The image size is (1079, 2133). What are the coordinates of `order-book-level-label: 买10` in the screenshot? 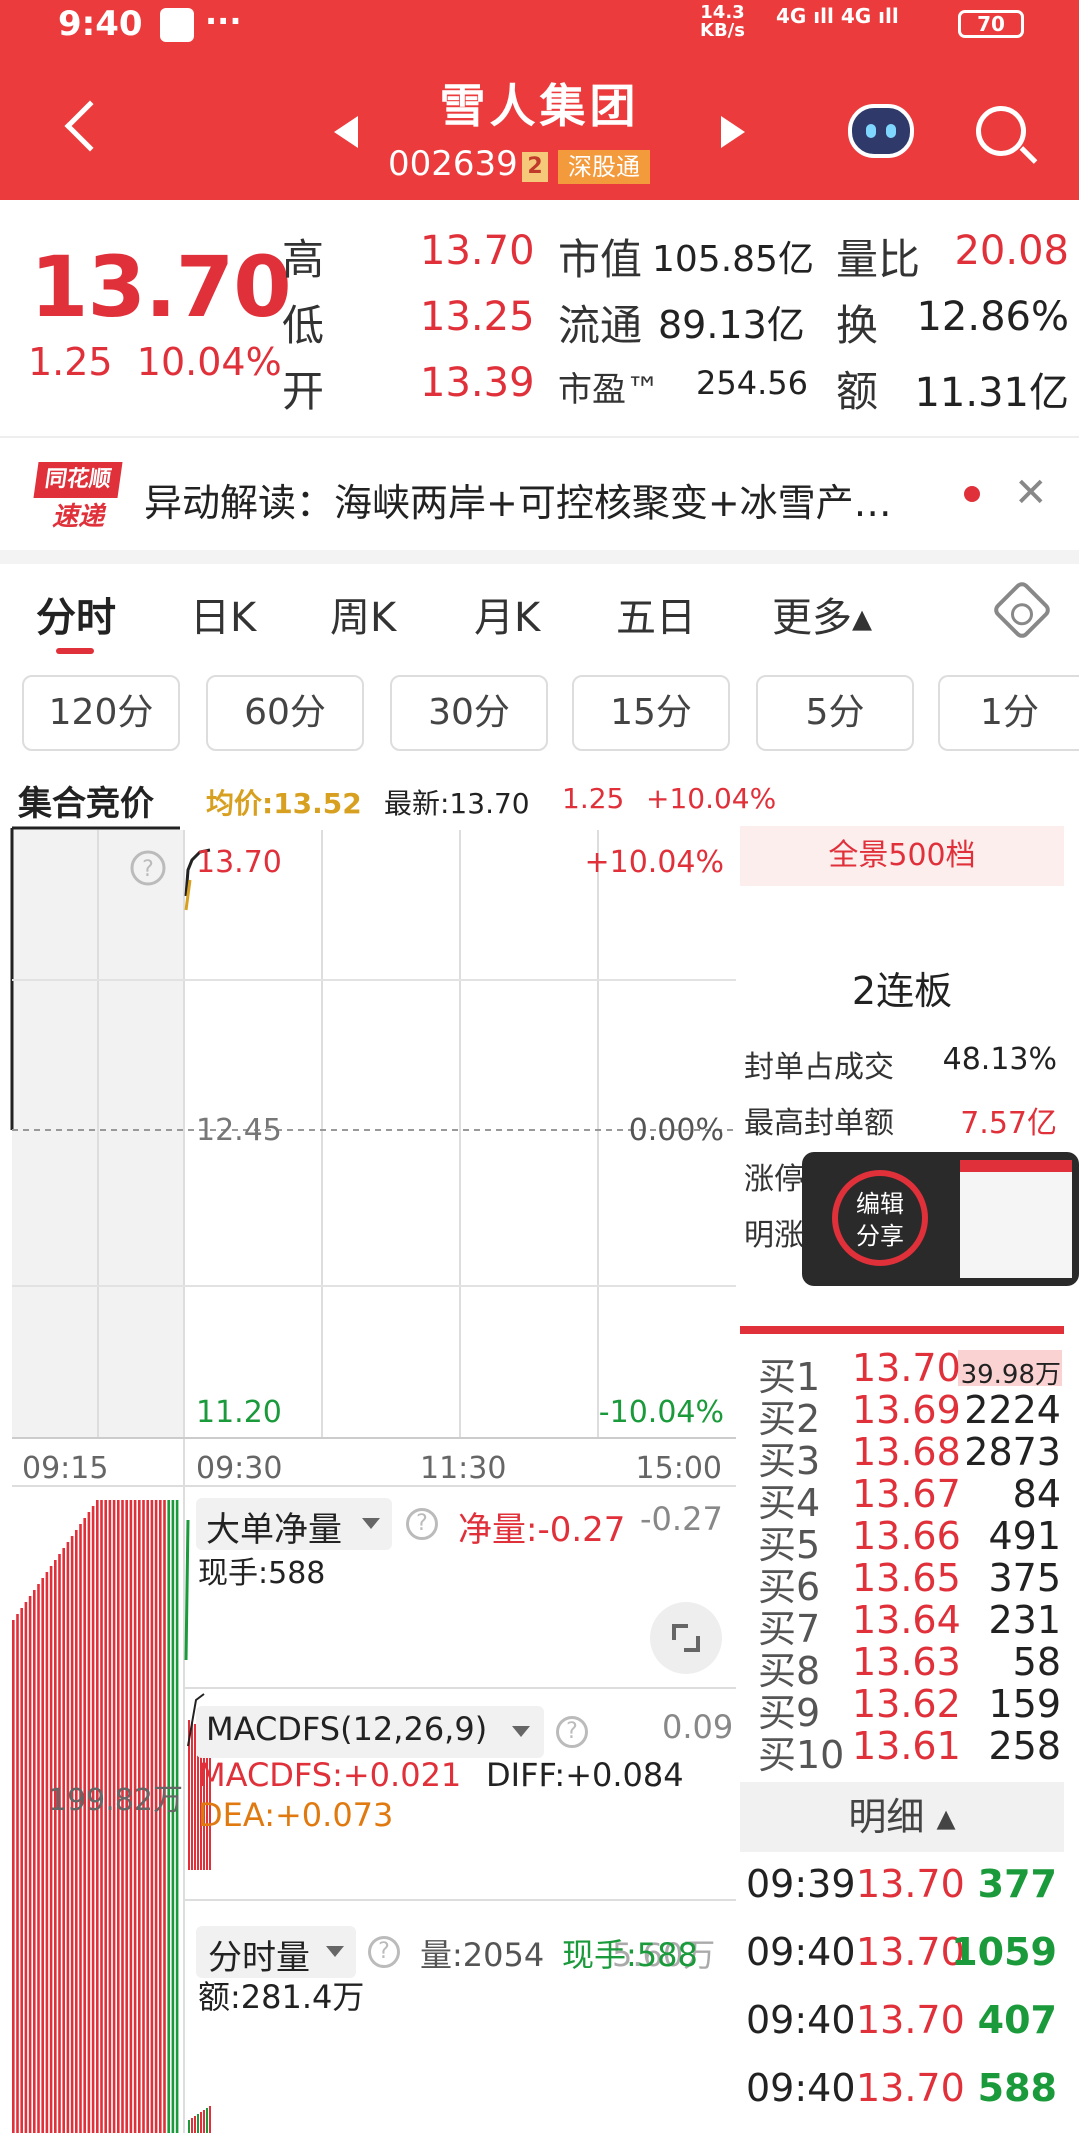 It's located at (801, 1755).